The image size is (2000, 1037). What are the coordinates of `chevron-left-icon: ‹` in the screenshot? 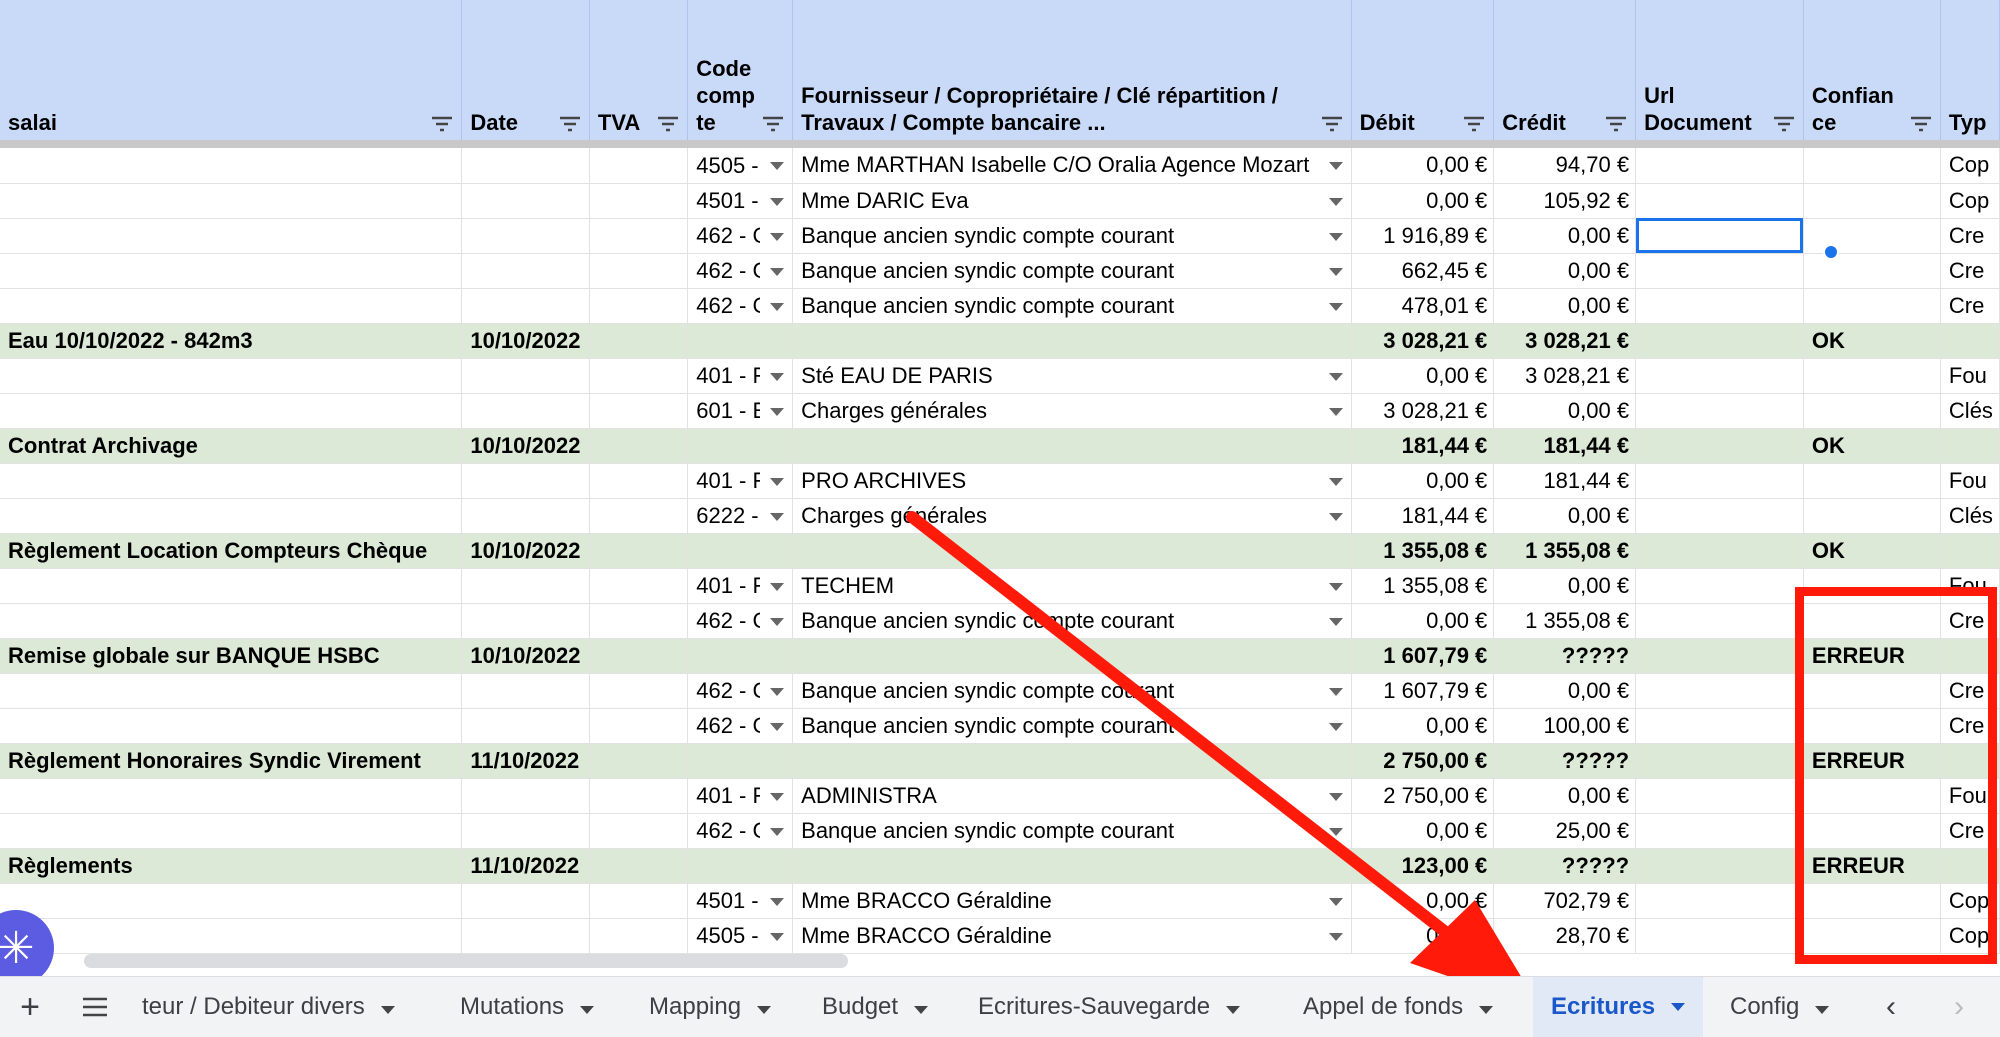 It's located at (1891, 1007).